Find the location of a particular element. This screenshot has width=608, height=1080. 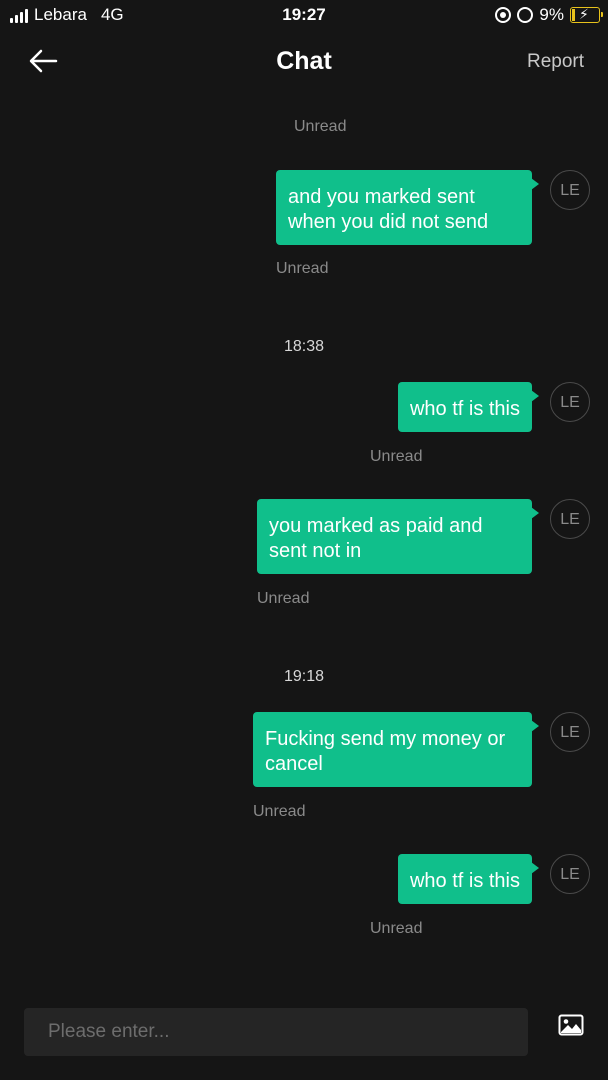

status-right: 9% ⚡ is located at coordinates (549, 15).